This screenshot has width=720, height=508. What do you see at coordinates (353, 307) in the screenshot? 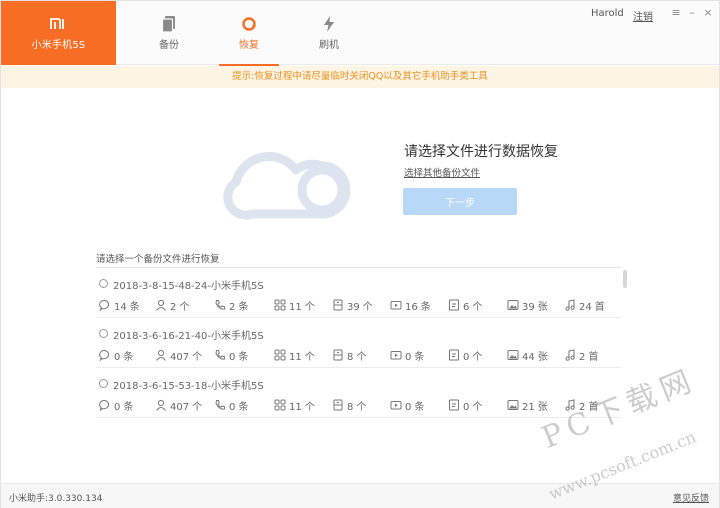
I see `stat-number: 39` at bounding box center [353, 307].